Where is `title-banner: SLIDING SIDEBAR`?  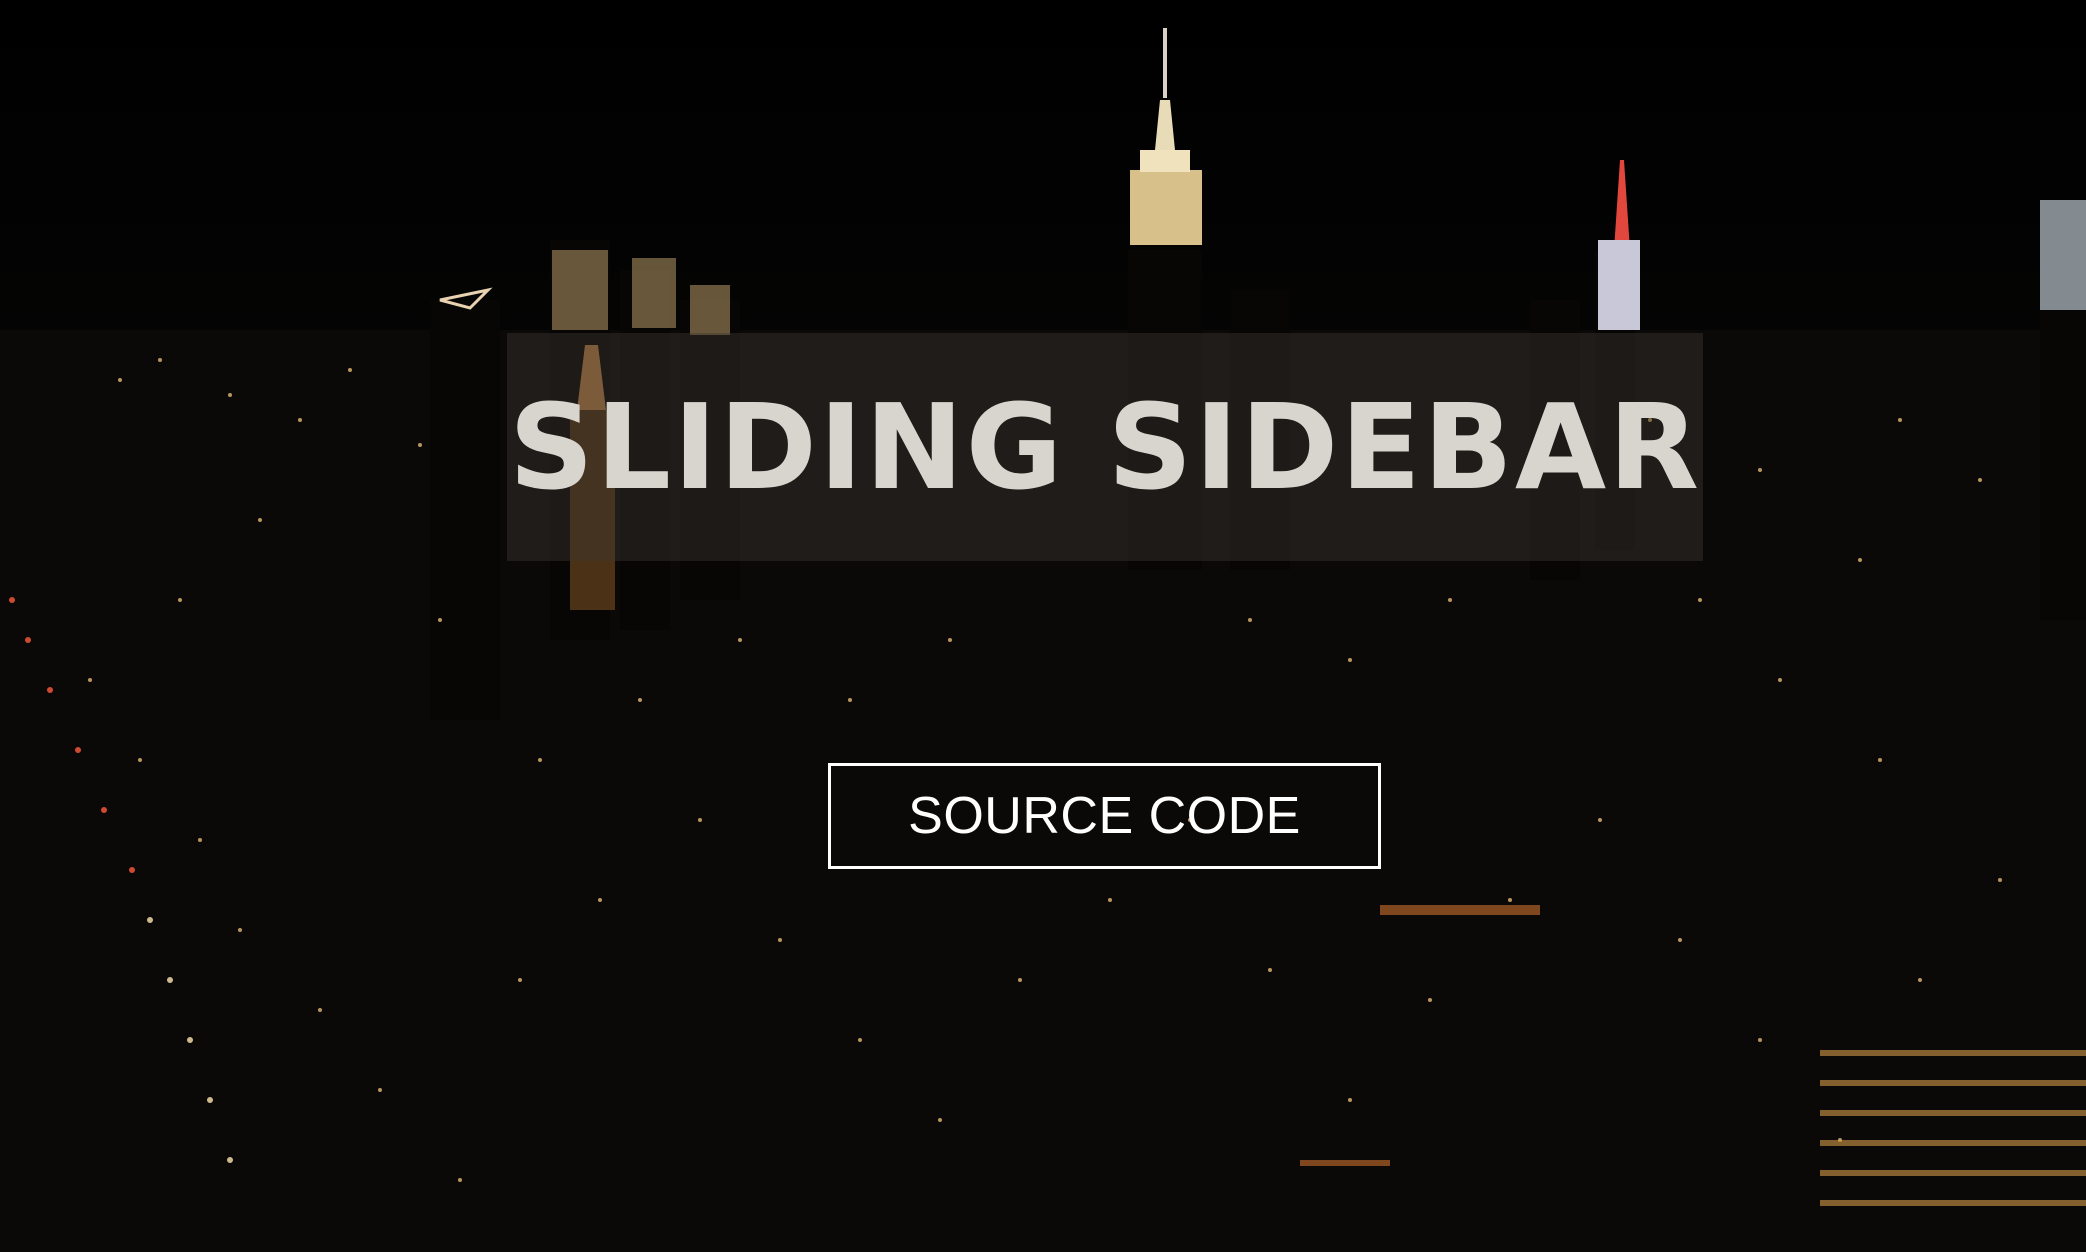 title-banner: SLIDING SIDEBAR is located at coordinates (1105, 447).